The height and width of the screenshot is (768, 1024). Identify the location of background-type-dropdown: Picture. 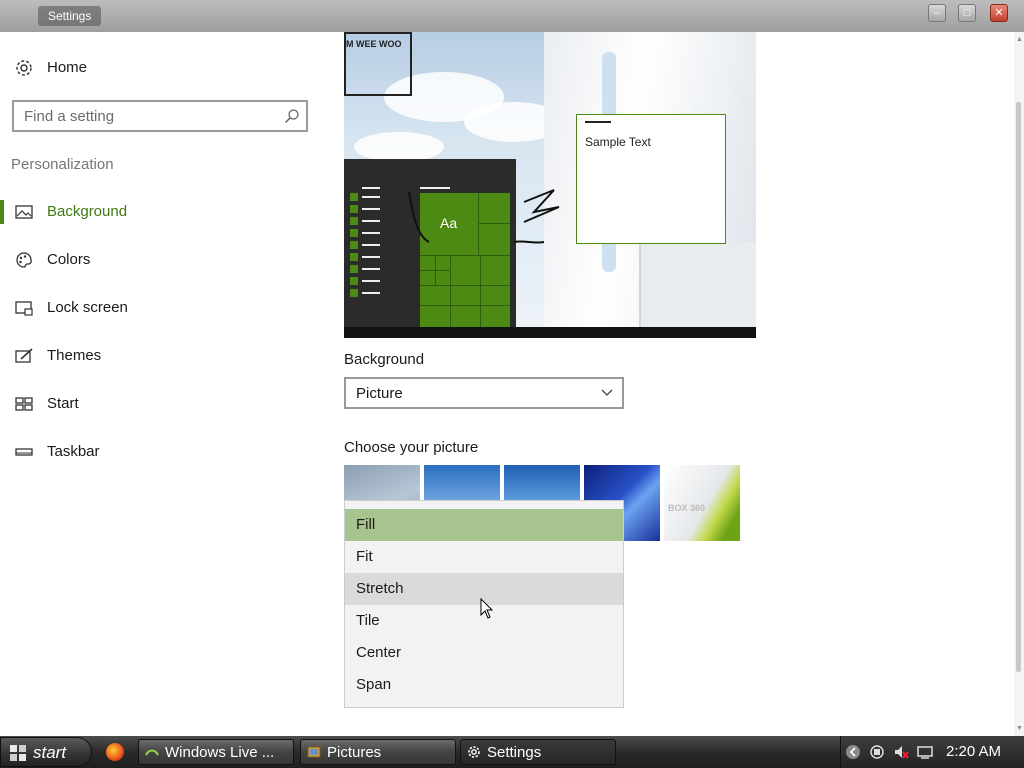
(484, 393).